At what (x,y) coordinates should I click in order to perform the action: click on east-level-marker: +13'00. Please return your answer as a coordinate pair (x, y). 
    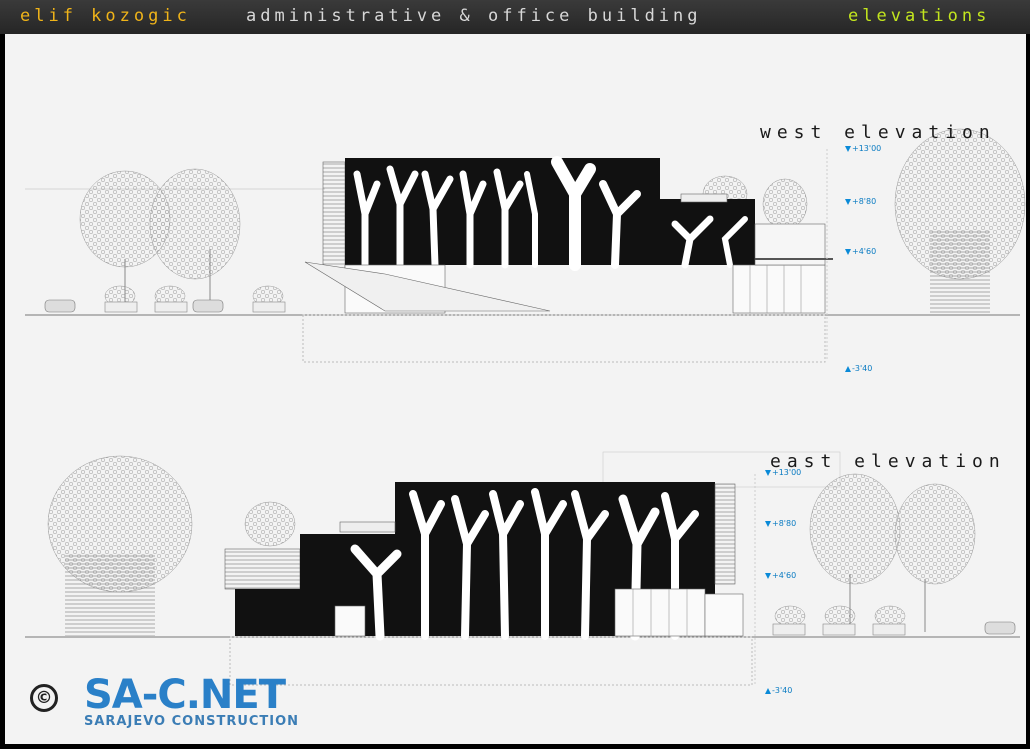
    Looking at the image, I should click on (783, 472).